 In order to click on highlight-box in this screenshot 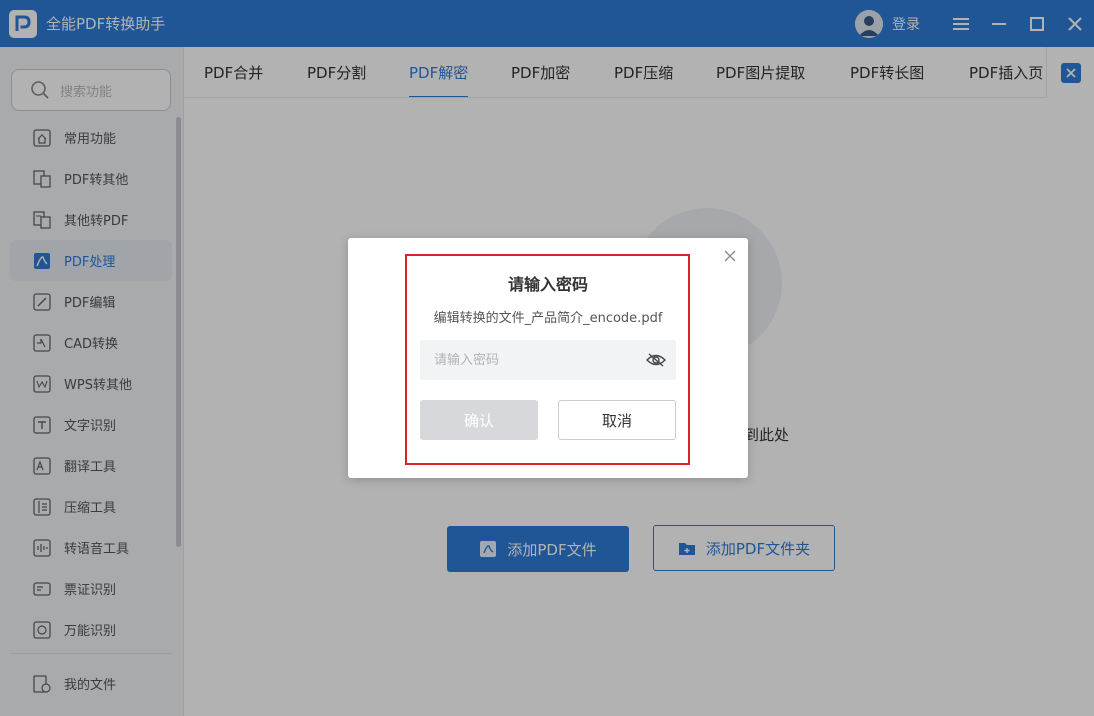, I will do `click(547, 359)`.